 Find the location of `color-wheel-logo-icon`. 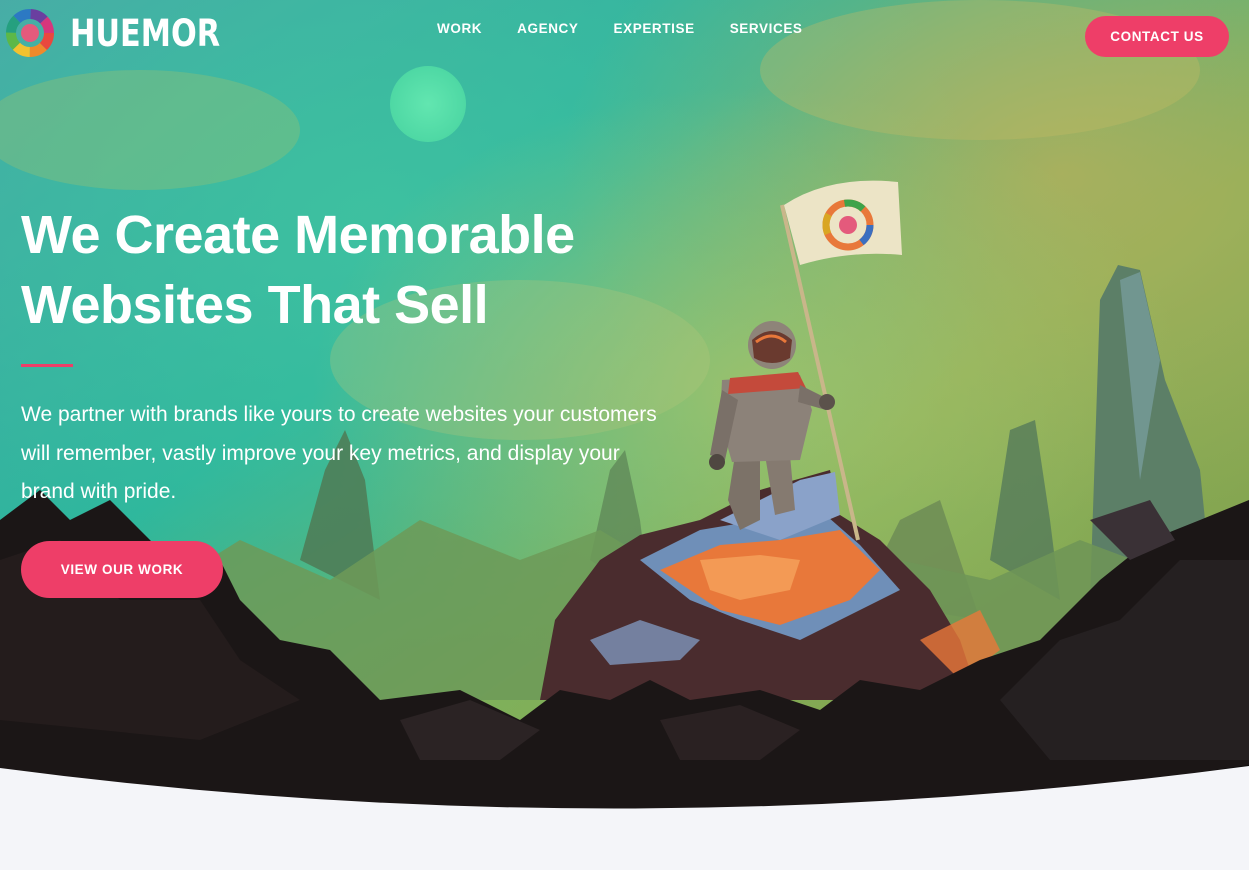

color-wheel-logo-icon is located at coordinates (30, 33).